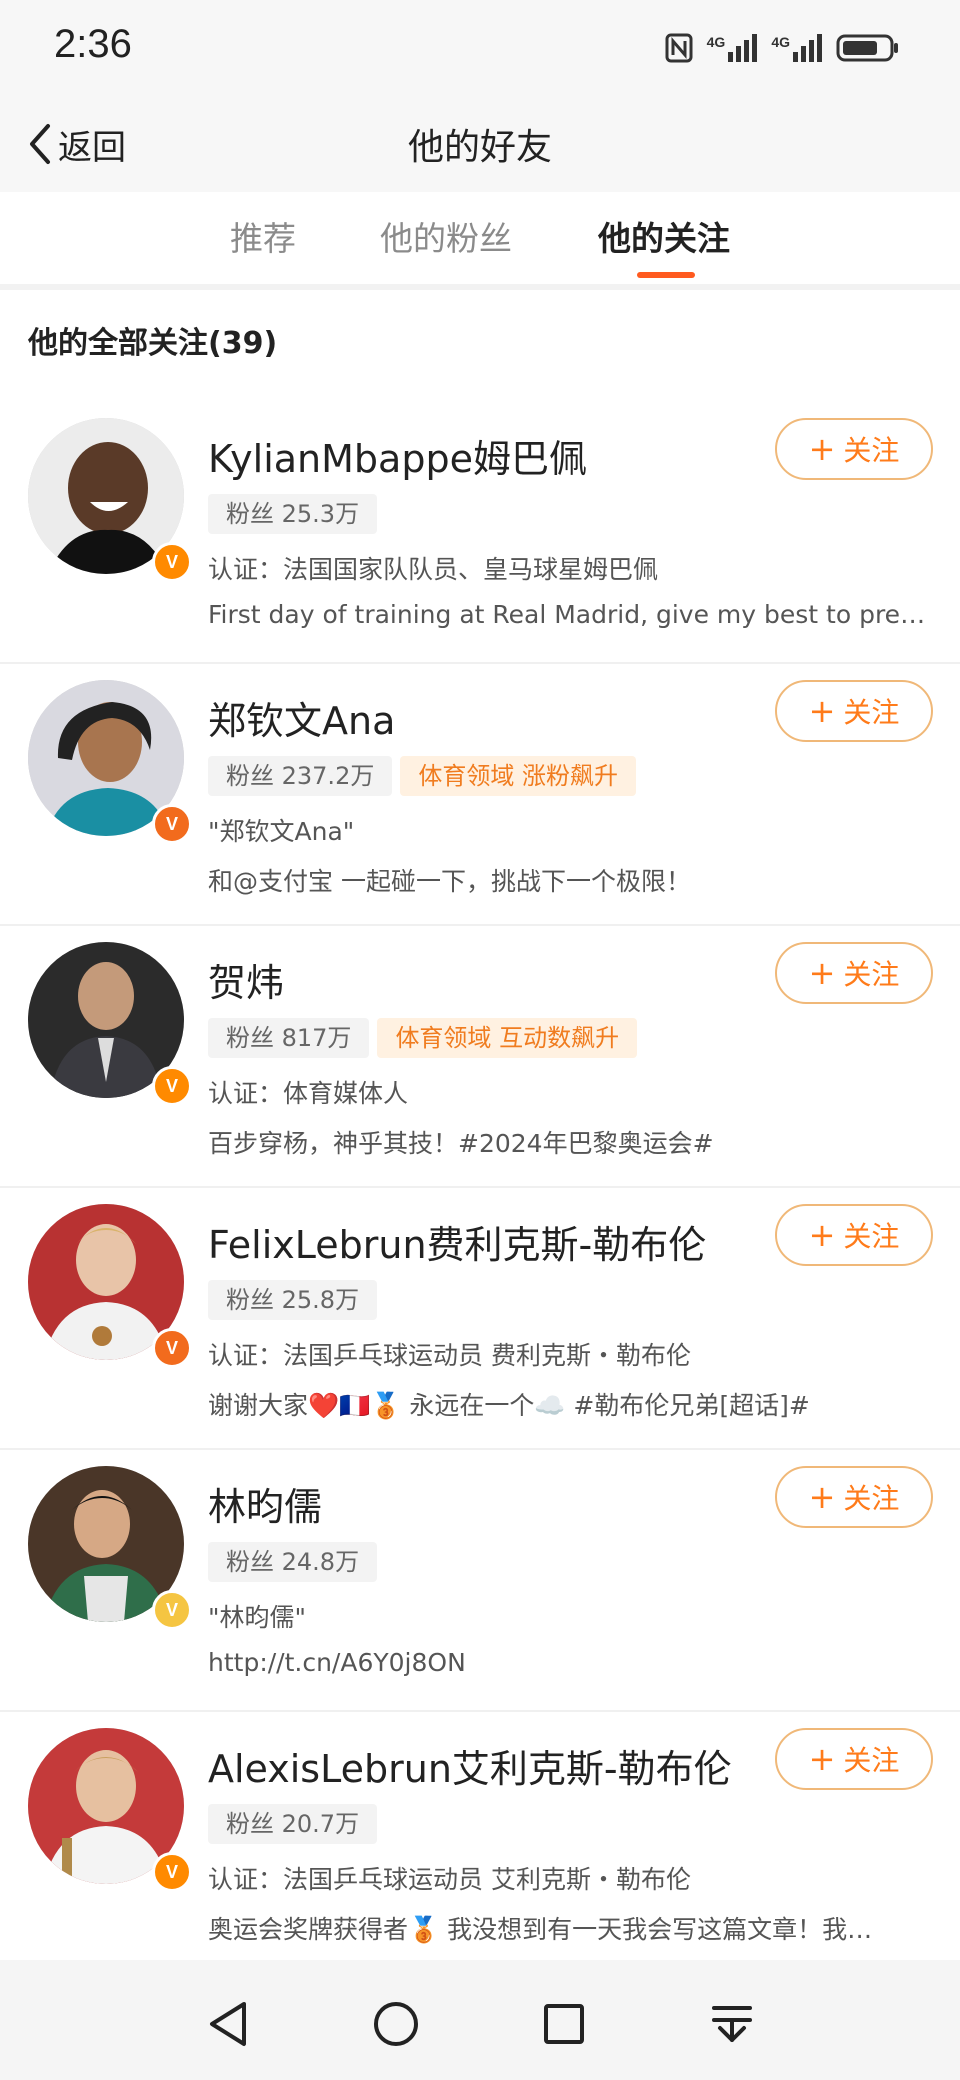  What do you see at coordinates (480, 2020) in the screenshot?
I see `system-nav-bar` at bounding box center [480, 2020].